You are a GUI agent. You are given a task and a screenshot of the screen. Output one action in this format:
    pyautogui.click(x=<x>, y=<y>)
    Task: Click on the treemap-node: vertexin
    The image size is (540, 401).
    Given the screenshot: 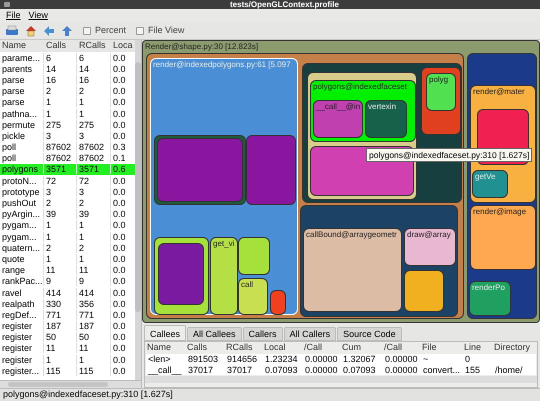 What is the action you would take?
    pyautogui.click(x=386, y=119)
    